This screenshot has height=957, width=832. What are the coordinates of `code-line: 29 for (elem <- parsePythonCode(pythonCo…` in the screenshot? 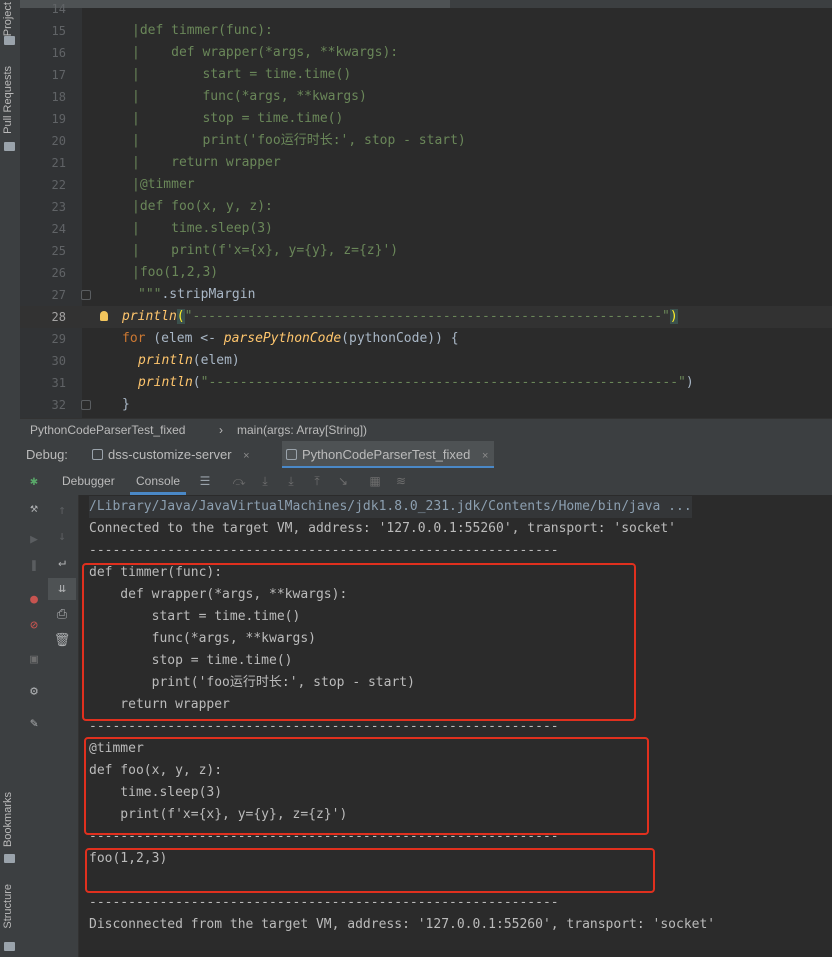 It's located at (426, 339).